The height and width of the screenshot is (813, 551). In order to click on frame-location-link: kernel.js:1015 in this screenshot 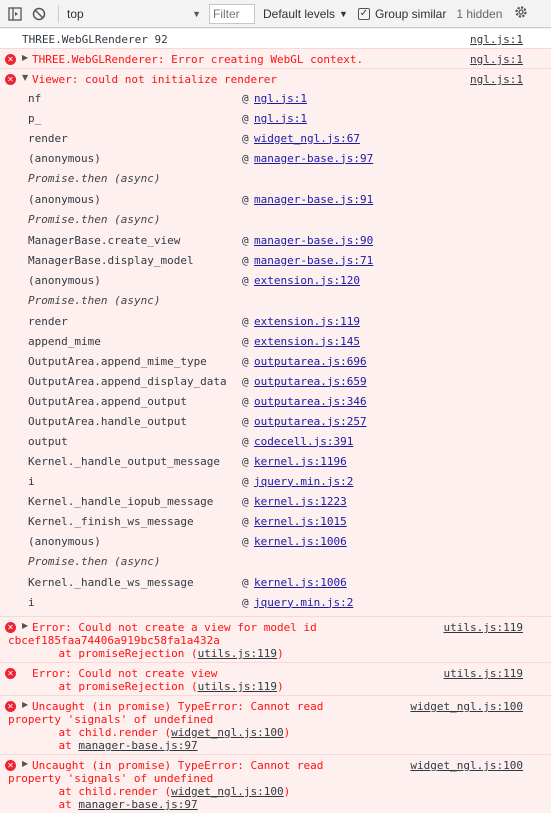, I will do `click(300, 521)`.